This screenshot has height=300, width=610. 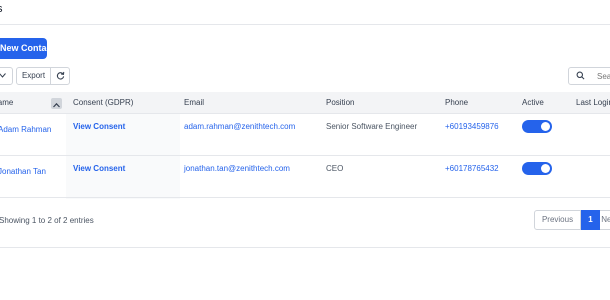 What do you see at coordinates (1, 9) in the screenshot?
I see `page-title: s` at bounding box center [1, 9].